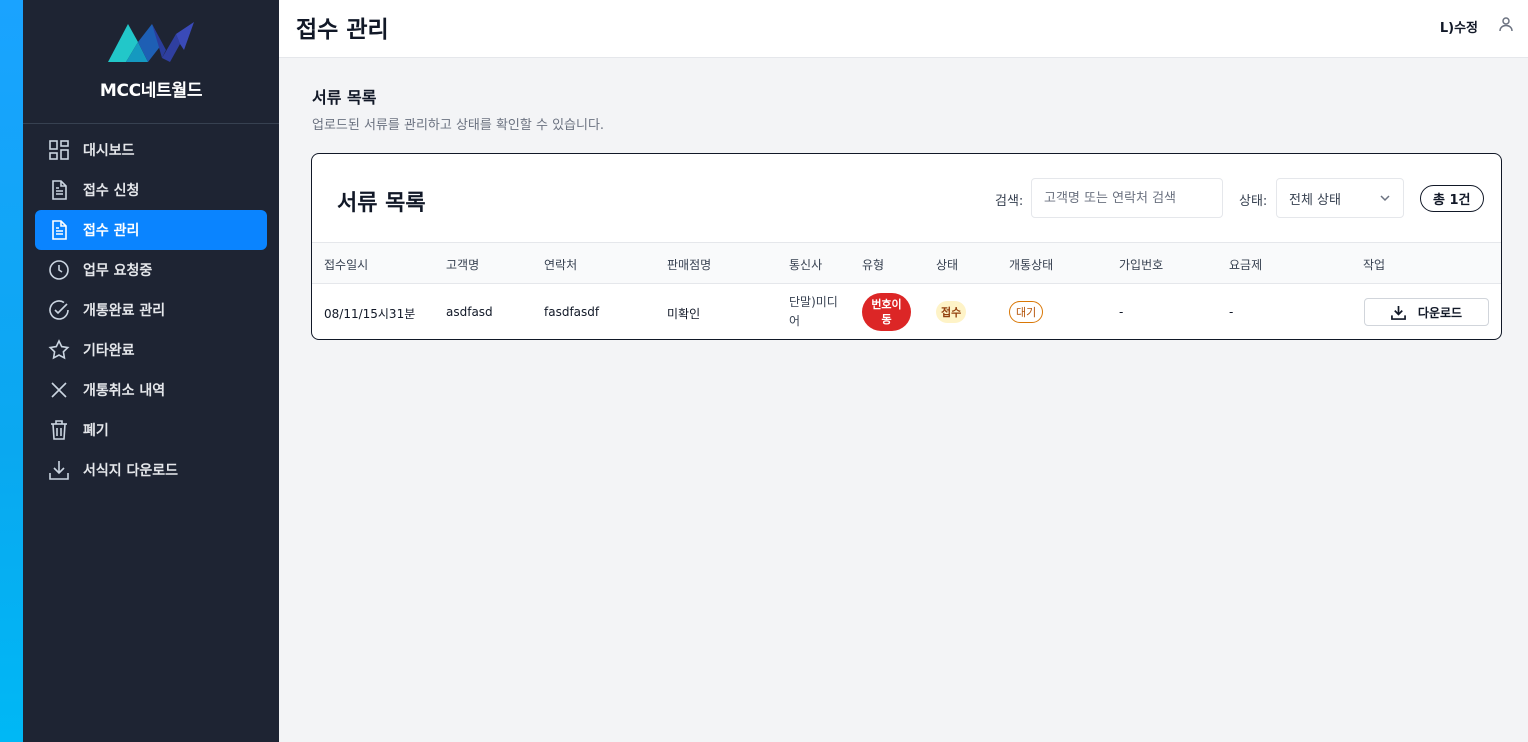 The height and width of the screenshot is (742, 1528). I want to click on status-badge: 접수, so click(951, 312).